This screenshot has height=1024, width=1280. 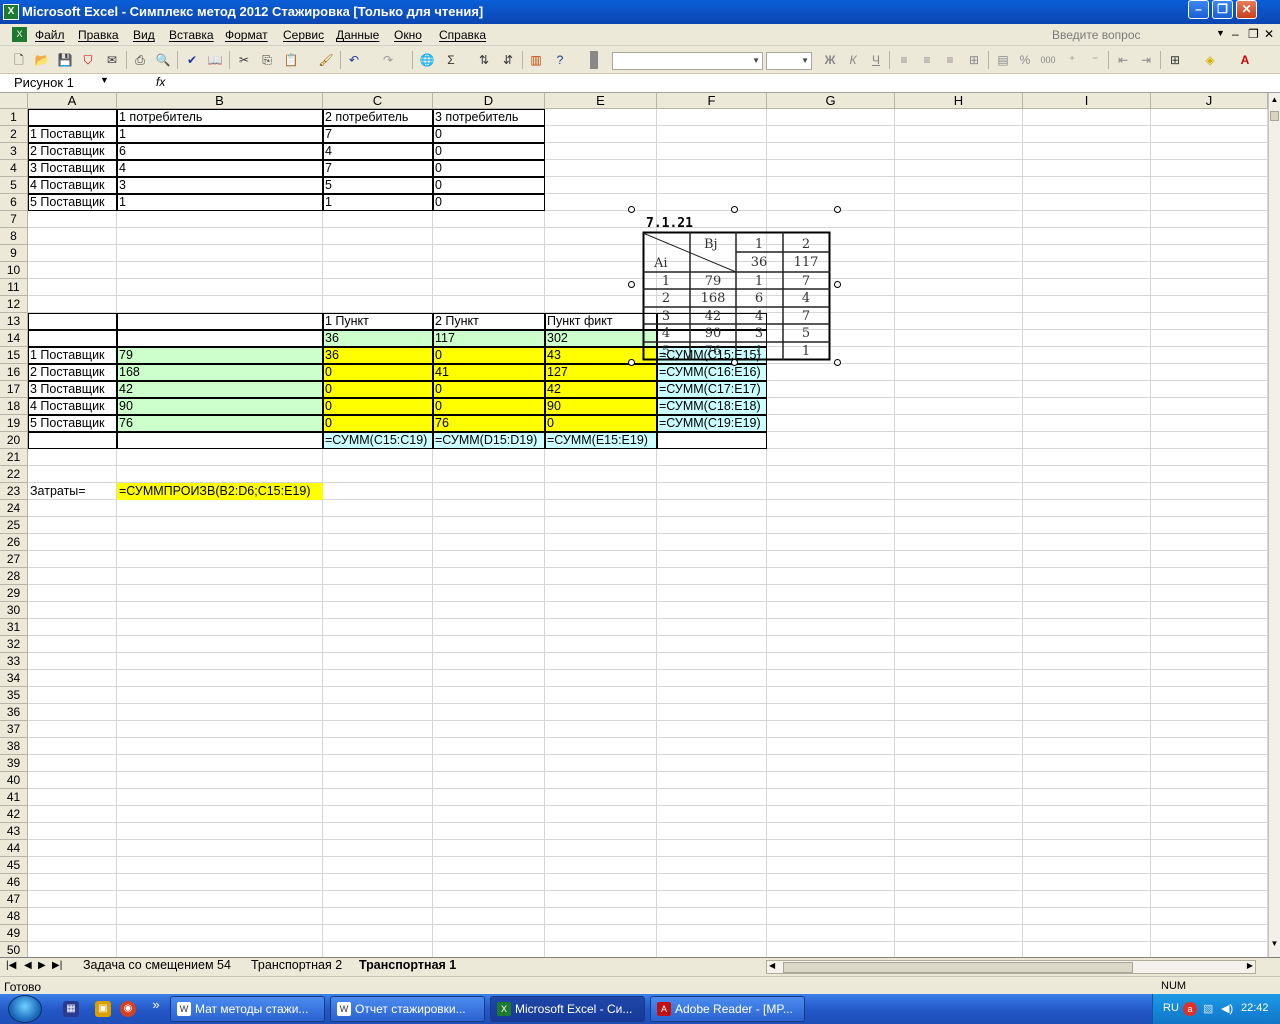 What do you see at coordinates (1048, 60) in the screenshot?
I see `thousands-icon: 000` at bounding box center [1048, 60].